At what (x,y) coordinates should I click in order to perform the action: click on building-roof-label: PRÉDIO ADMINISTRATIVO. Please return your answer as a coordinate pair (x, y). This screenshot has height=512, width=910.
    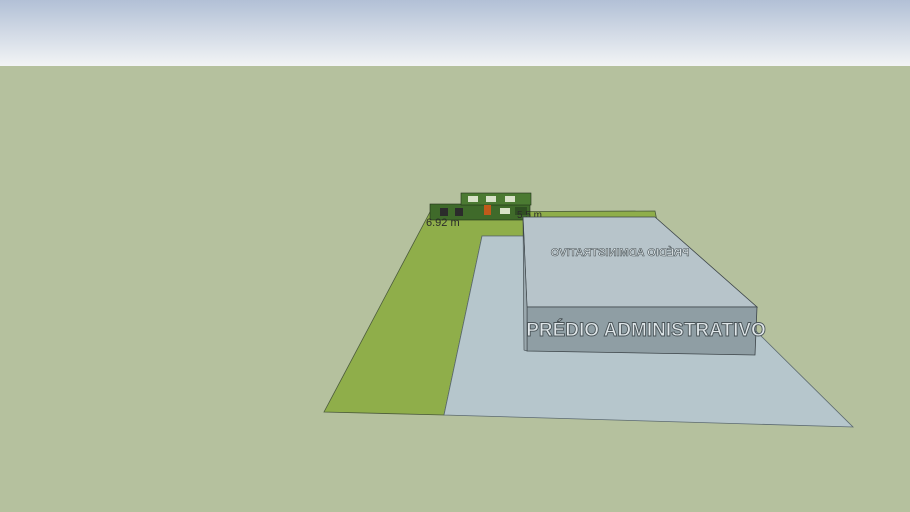
    Looking at the image, I should click on (619, 252).